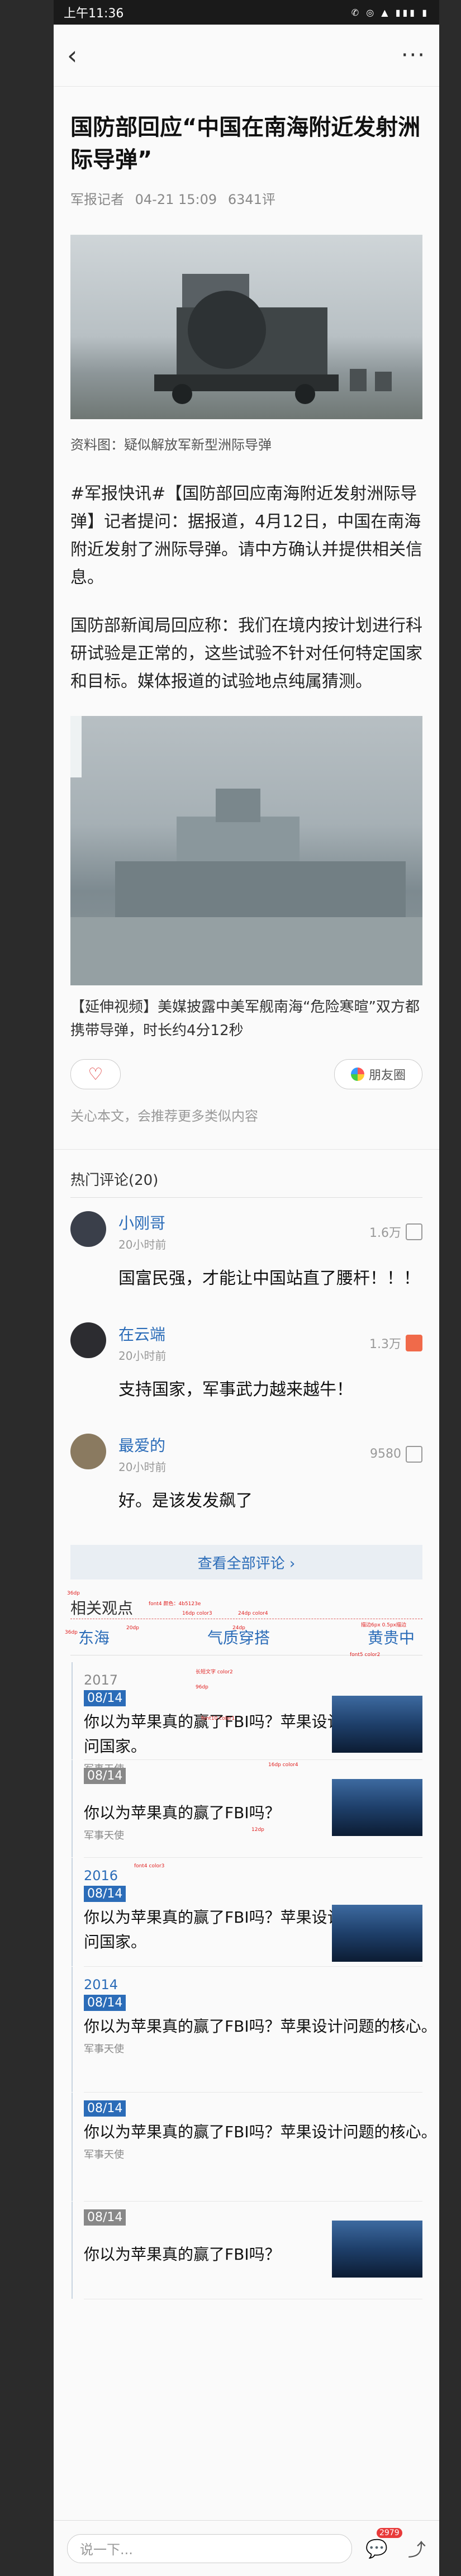  I want to click on spec-annotation: font10 color1, so click(218, 1718).